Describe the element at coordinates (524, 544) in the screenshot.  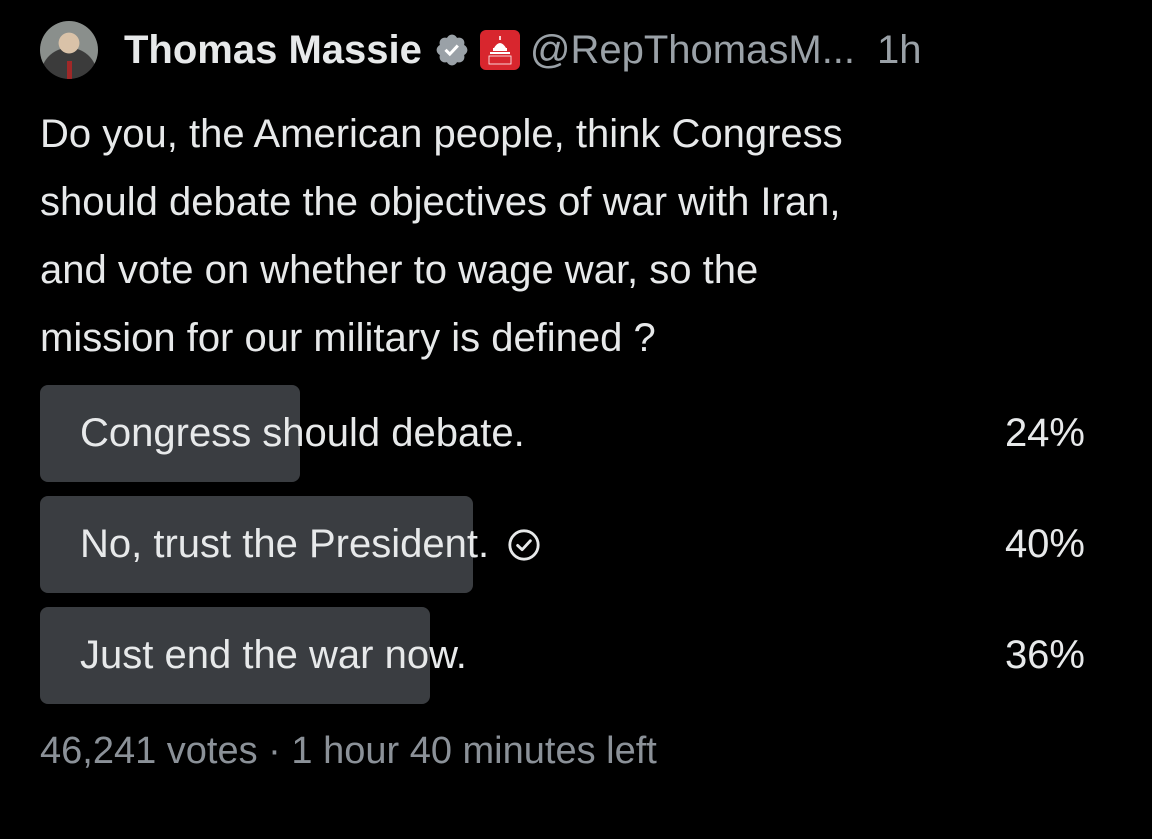
I see `selected-check-icon` at that location.